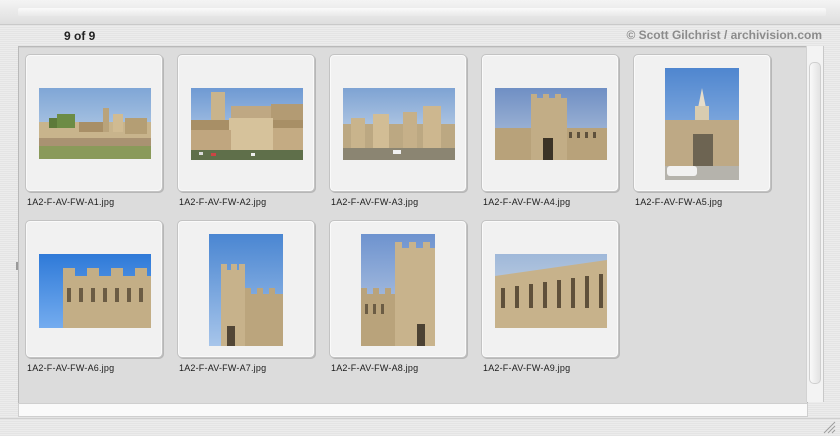 The height and width of the screenshot is (436, 840). Describe the element at coordinates (724, 35) in the screenshot. I see `copyright-credit: © Scott Gilchrist / archivision.com` at that location.